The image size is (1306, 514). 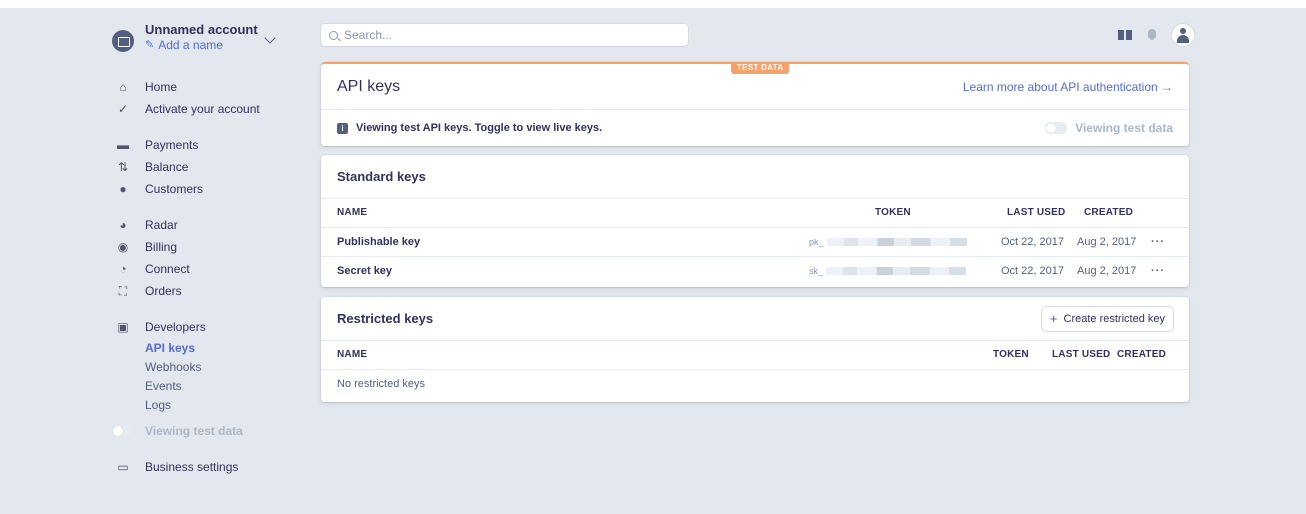 I want to click on payments-icon: ▬, so click(x=123, y=145).